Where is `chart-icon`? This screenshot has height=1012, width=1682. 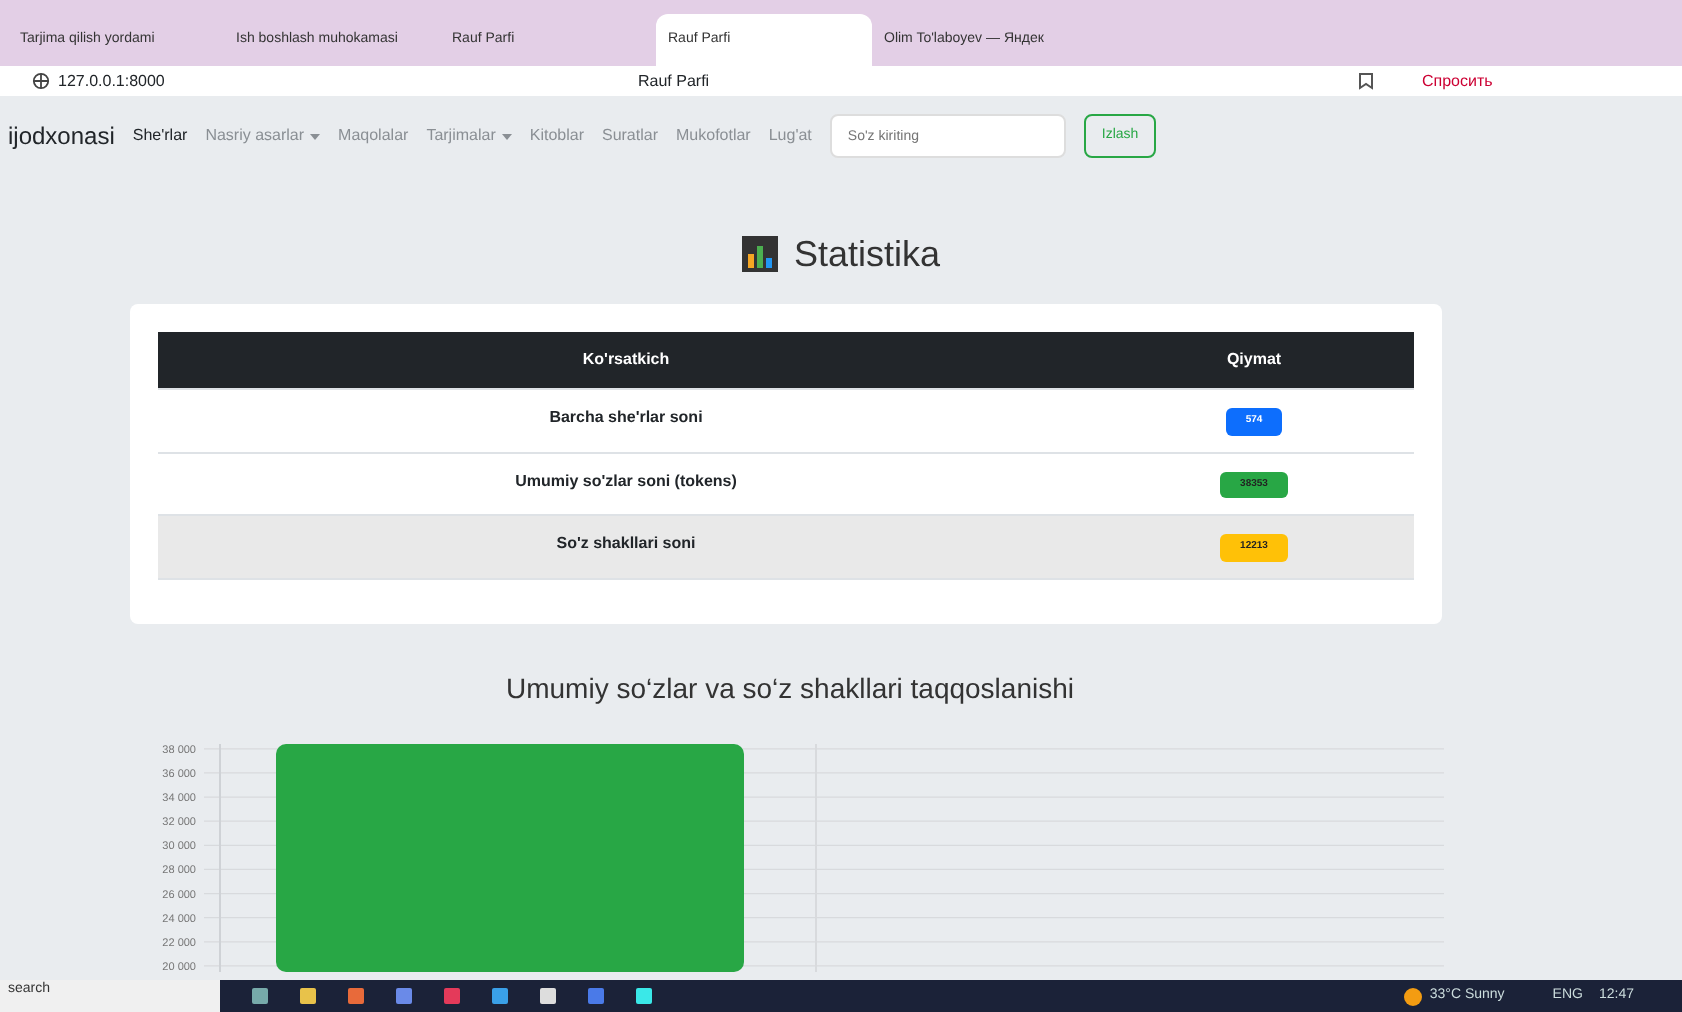
chart-icon is located at coordinates (759, 254).